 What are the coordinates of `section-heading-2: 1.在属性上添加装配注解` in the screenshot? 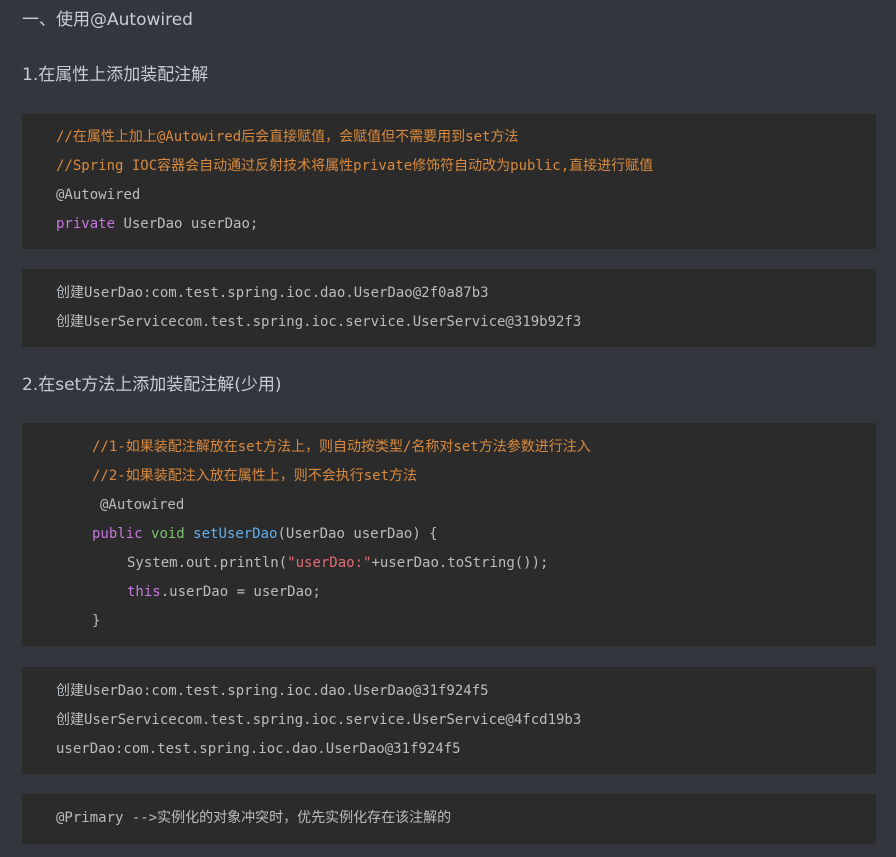 It's located at (115, 75).